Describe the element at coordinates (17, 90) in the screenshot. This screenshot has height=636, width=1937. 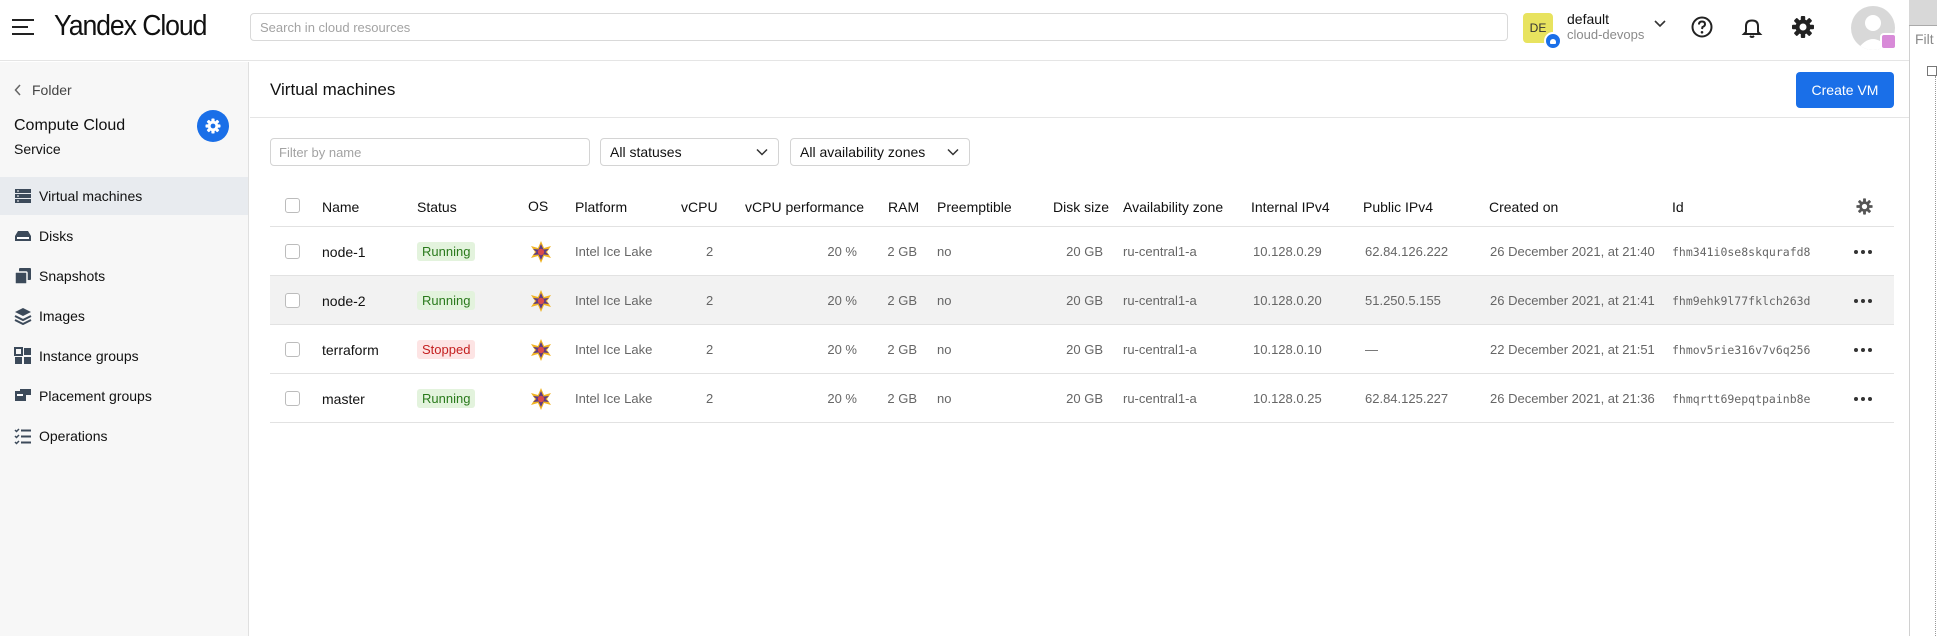
I see `chevron-left-icon` at that location.